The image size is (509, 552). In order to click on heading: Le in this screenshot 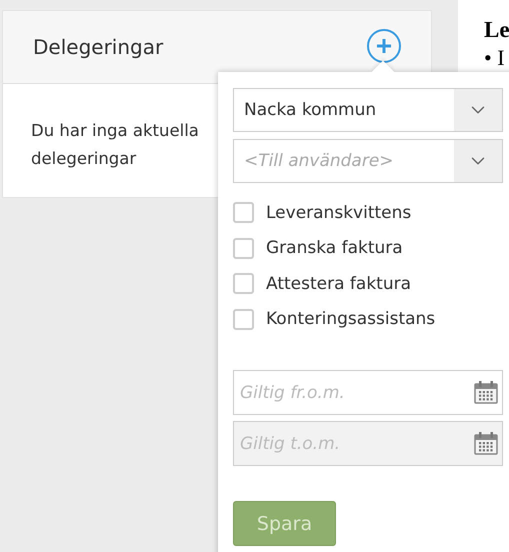, I will do `click(496, 30)`.